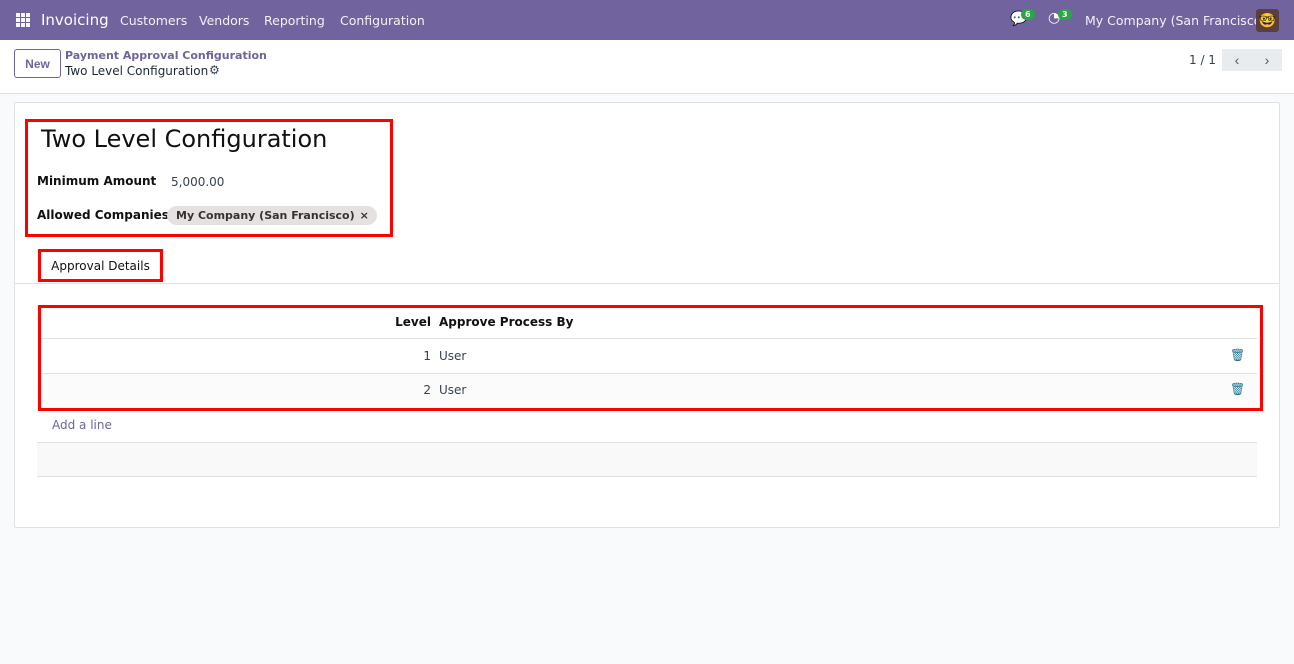 The image size is (1294, 664). I want to click on messages-badge: 6, so click(1028, 14).